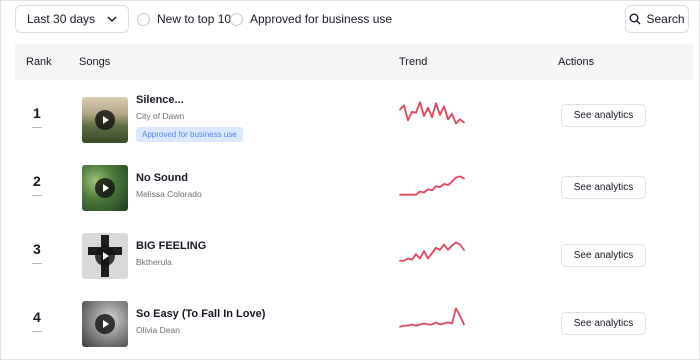 The image size is (700, 360). Describe the element at coordinates (160, 116) in the screenshot. I see `song-artist: City of Dawn` at that location.